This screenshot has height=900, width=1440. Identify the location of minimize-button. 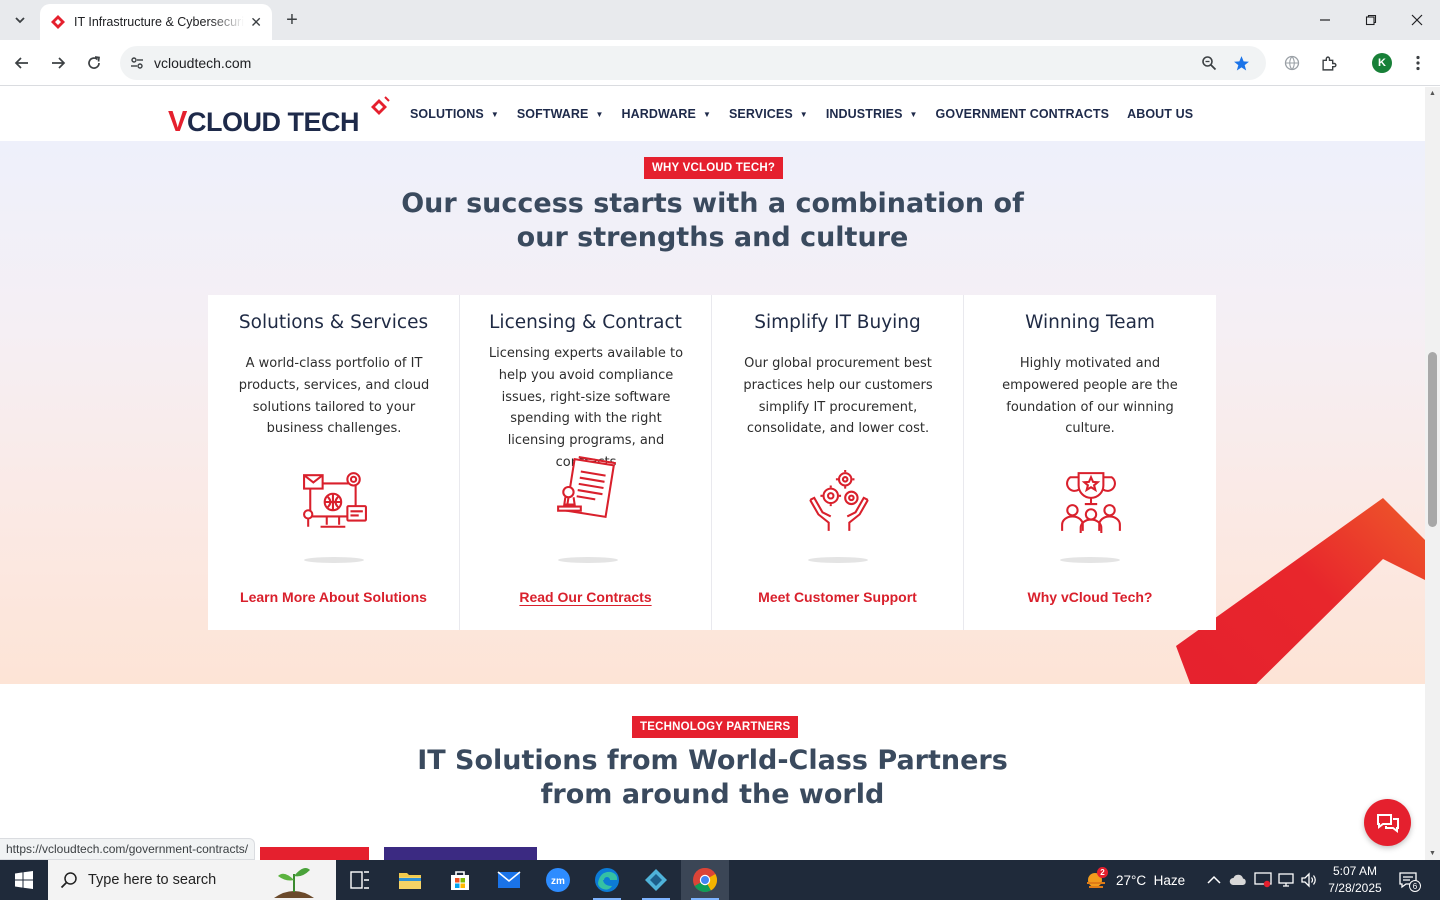
(1325, 20).